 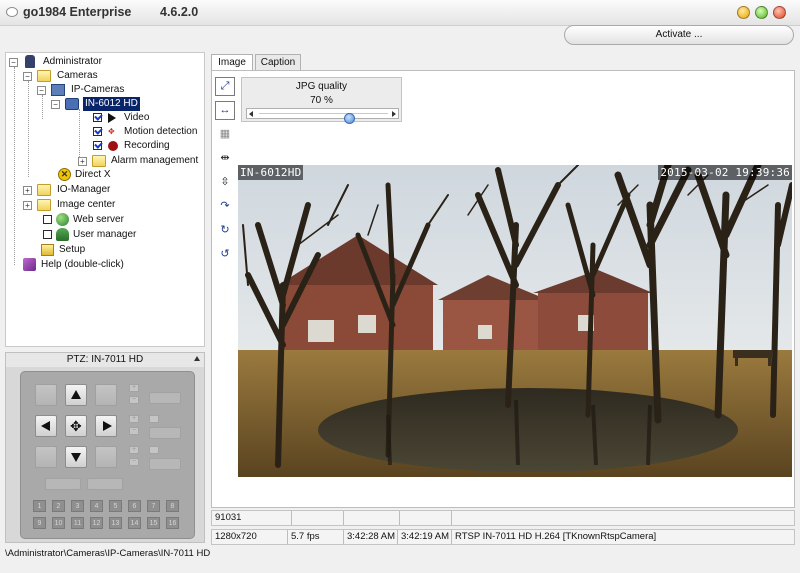 I want to click on focus-field, so click(x=165, y=433).